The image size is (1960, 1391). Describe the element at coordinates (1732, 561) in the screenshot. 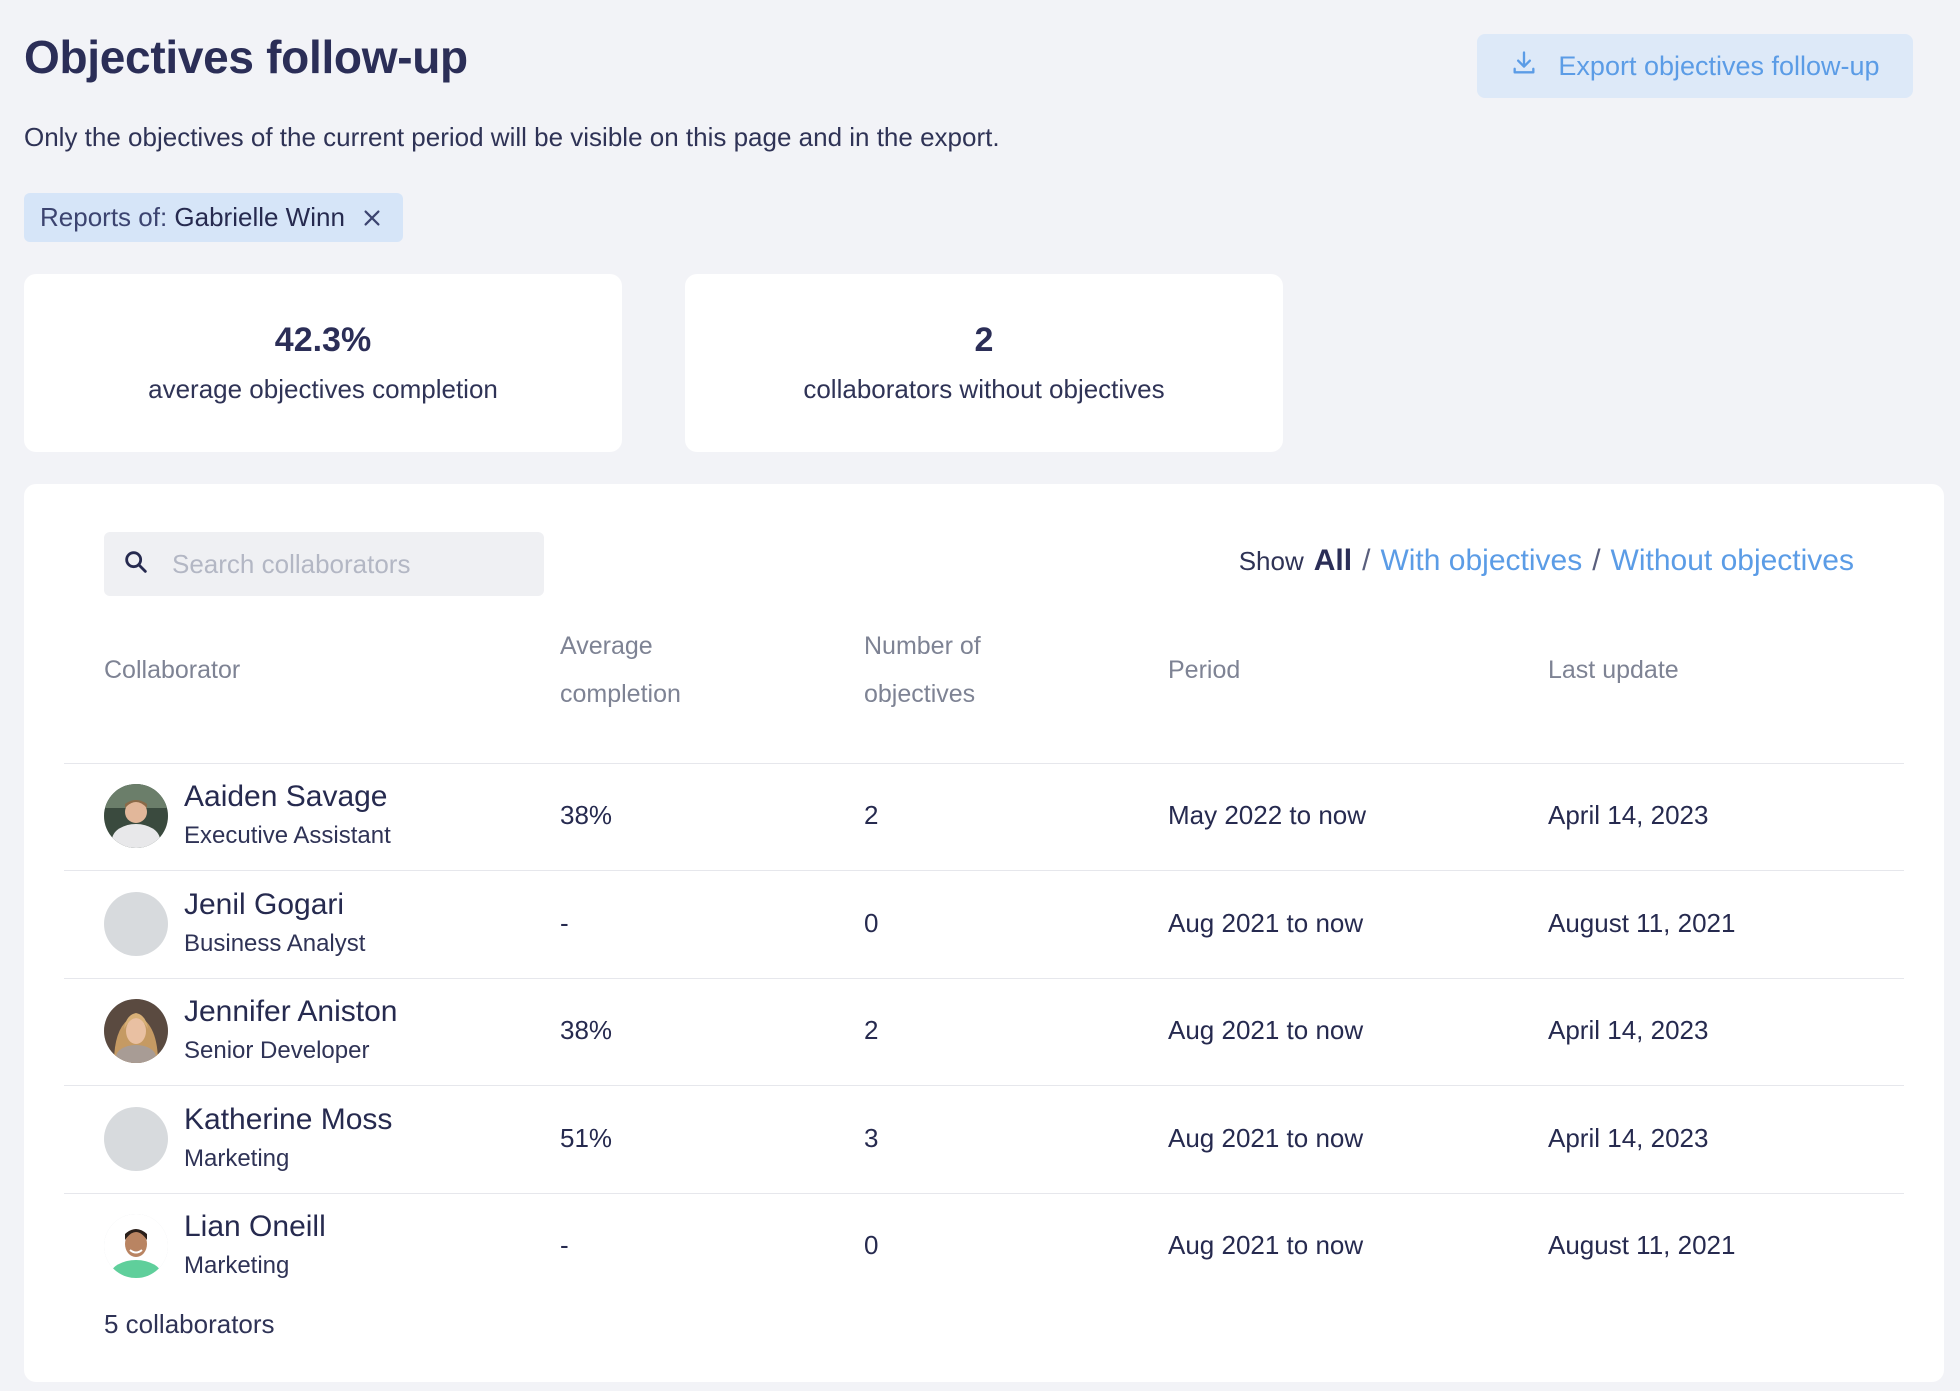

I see `show-filter-without-objectives: Without objectives` at that location.